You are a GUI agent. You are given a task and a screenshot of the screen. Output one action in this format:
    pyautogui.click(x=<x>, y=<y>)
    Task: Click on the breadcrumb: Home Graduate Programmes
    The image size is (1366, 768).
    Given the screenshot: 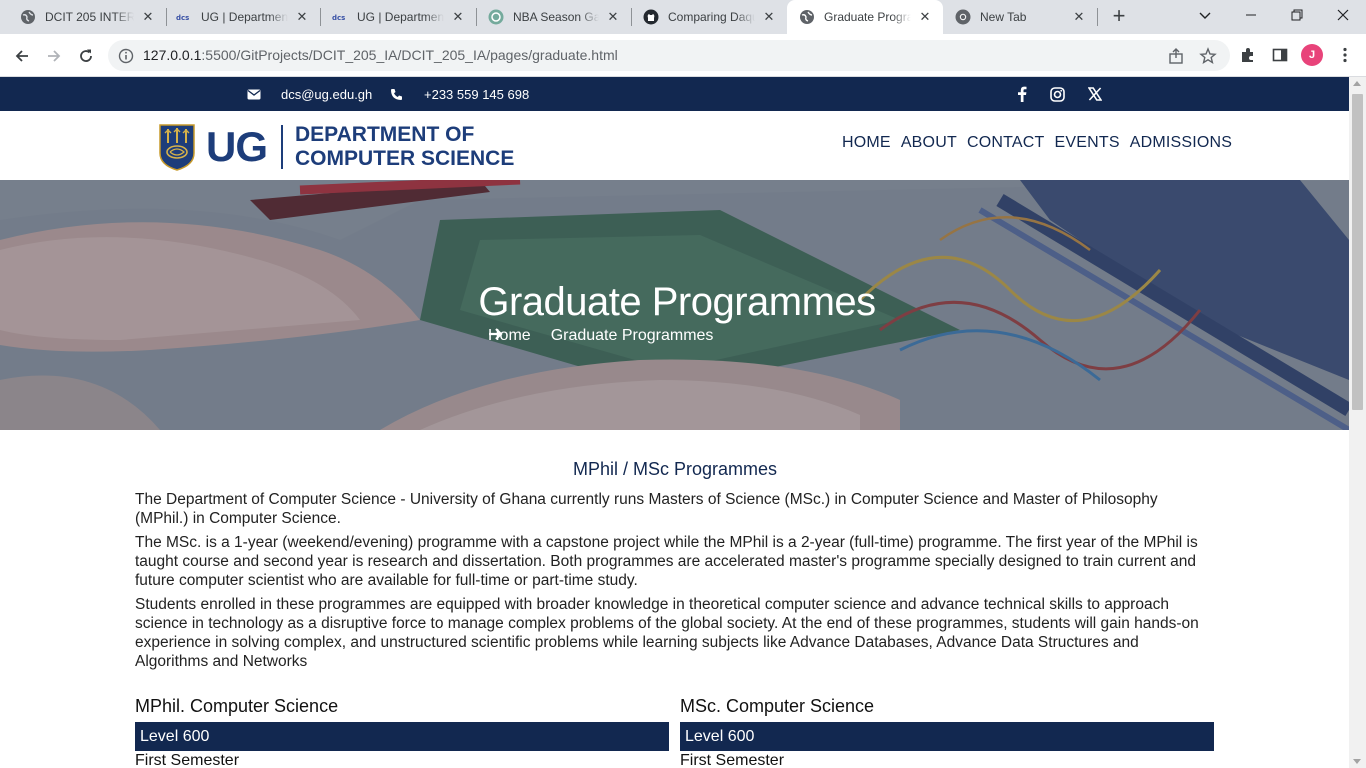 What is the action you would take?
    pyautogui.click(x=600, y=336)
    